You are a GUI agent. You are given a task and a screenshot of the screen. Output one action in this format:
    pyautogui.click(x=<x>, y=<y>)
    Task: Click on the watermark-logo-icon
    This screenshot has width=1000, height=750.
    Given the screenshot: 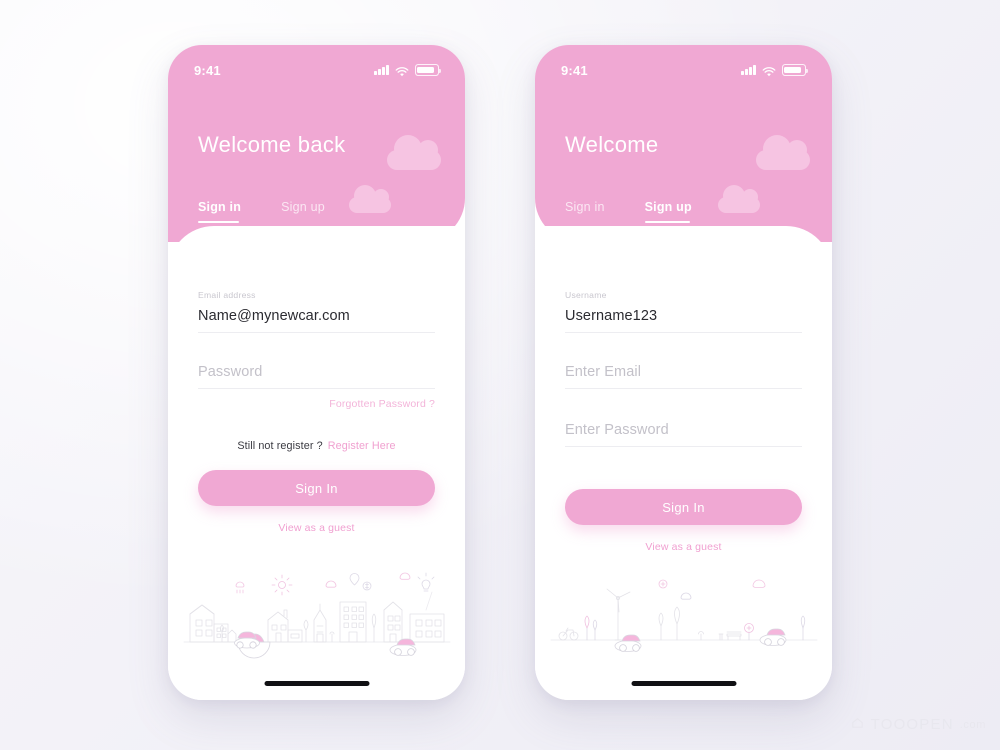 What is the action you would take?
    pyautogui.click(x=857, y=724)
    